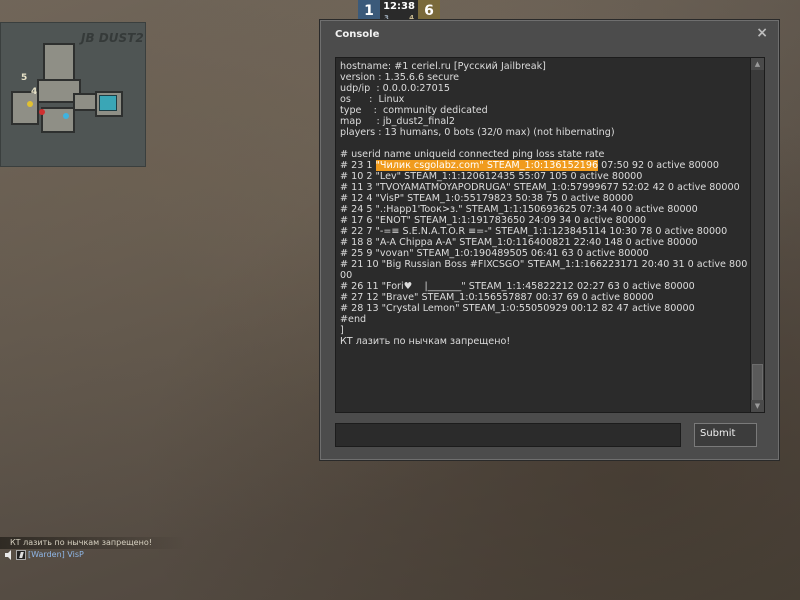 The height and width of the screenshot is (600, 800). What do you see at coordinates (425, 341) in the screenshot?
I see `console-log-line: КТ лазить по нычкам запрещено!` at bounding box center [425, 341].